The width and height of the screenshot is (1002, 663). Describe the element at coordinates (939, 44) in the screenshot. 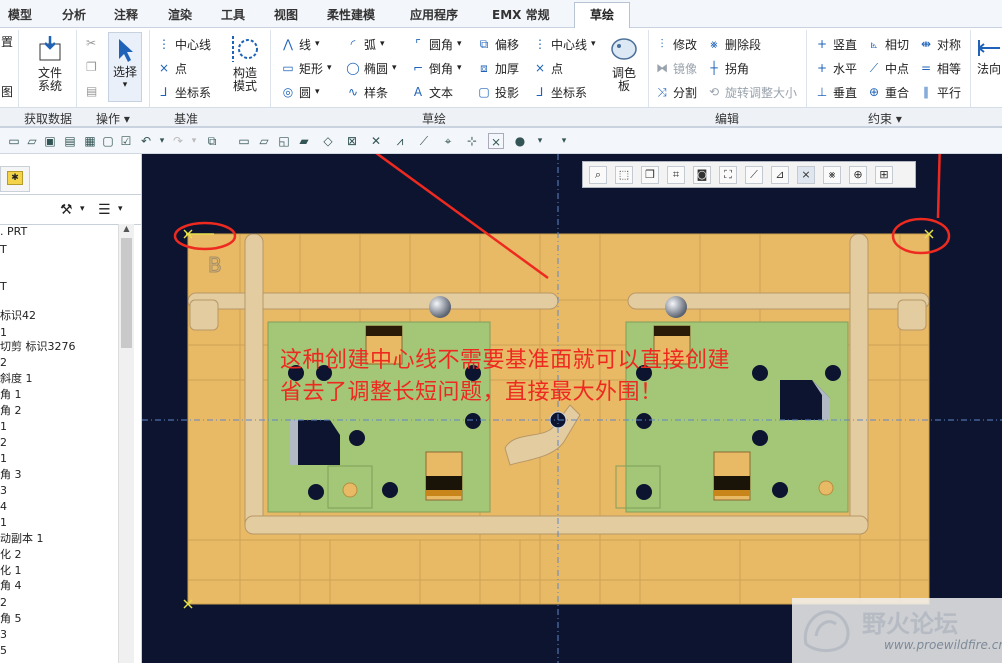

I see `constraint-symmetric-button: ⇼ 对称` at that location.